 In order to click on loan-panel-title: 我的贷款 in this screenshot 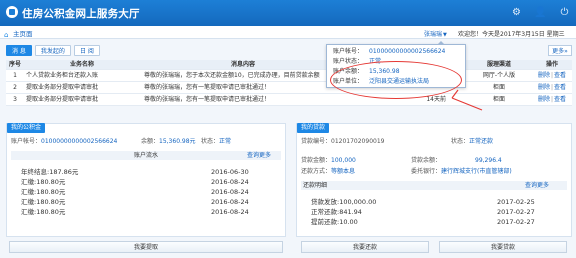, I will do `click(313, 128)`.